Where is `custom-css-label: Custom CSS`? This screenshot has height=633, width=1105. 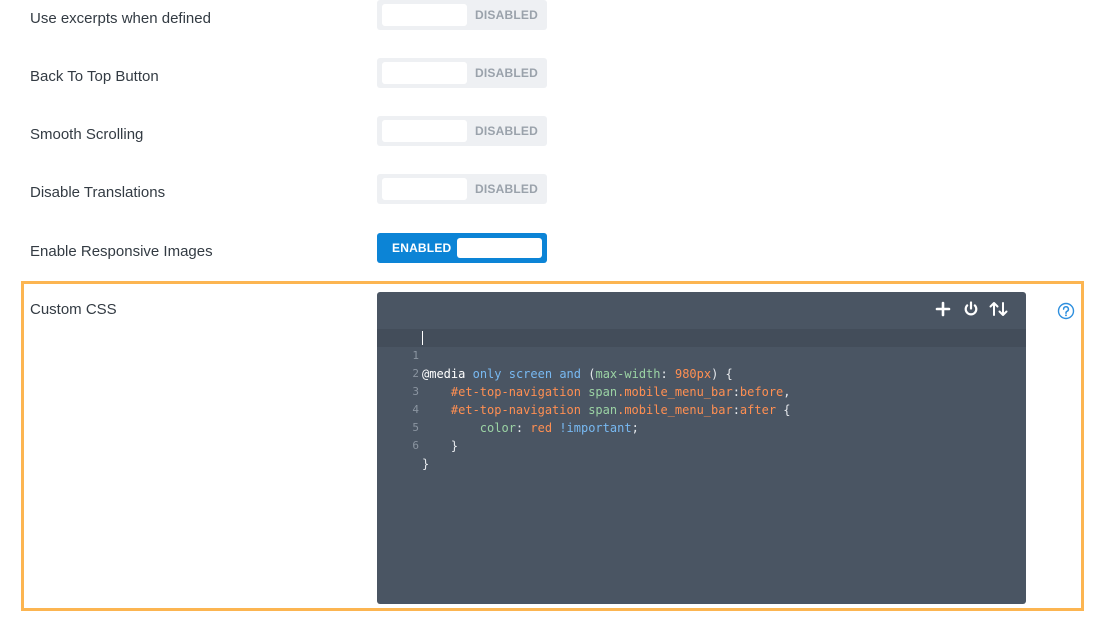 custom-css-label: Custom CSS is located at coordinates (73, 309).